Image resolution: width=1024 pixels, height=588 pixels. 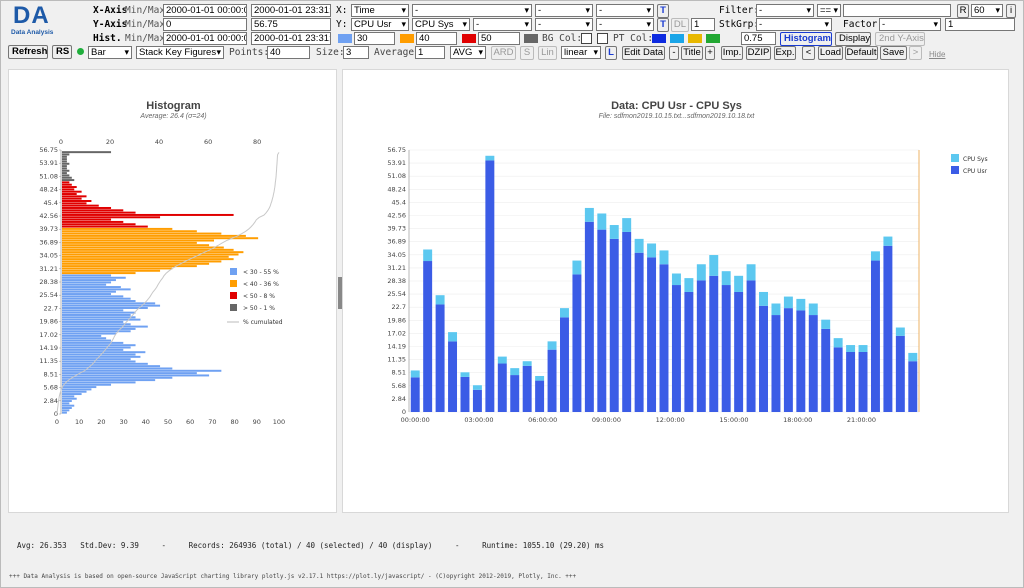 I want to click on threshold4-color-swatch, so click(x=531, y=38).